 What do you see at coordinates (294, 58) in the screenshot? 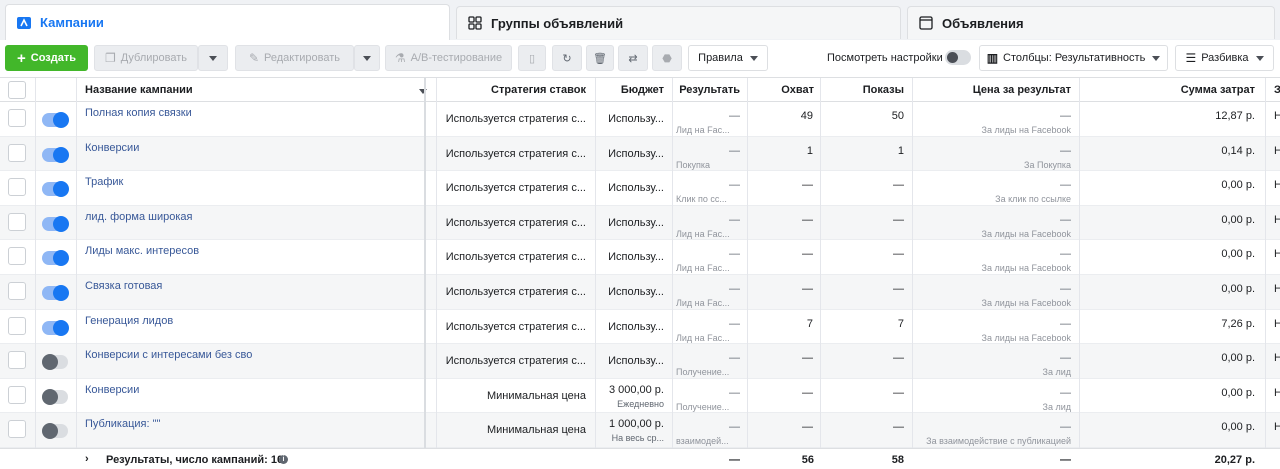
I see `edit-button: ✎ Редактировать` at bounding box center [294, 58].